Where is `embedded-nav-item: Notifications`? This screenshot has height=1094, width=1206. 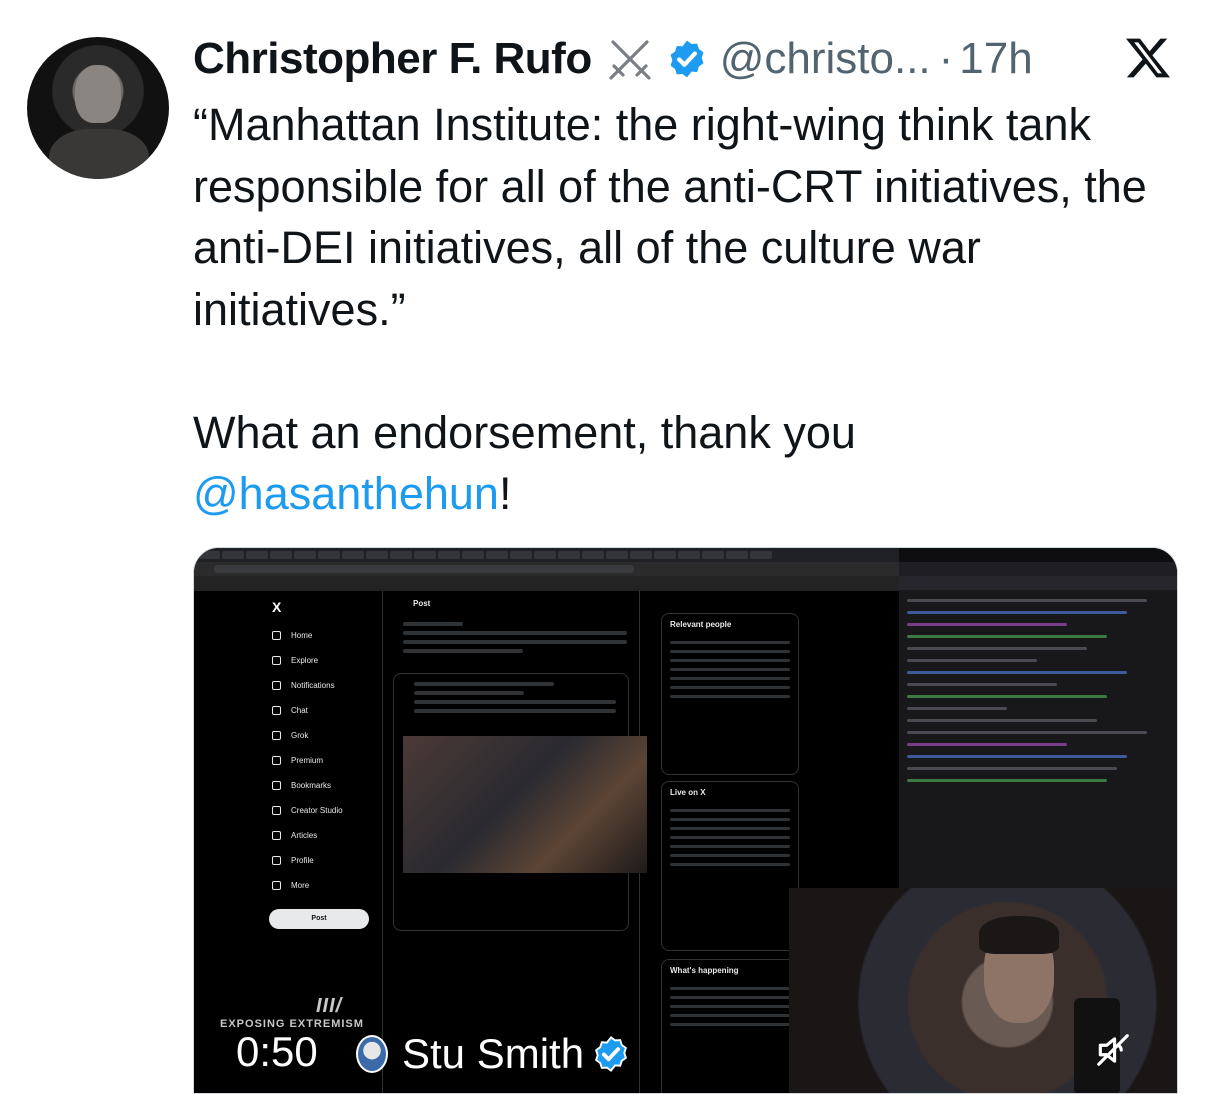
embedded-nav-item: Notifications is located at coordinates (298, 685).